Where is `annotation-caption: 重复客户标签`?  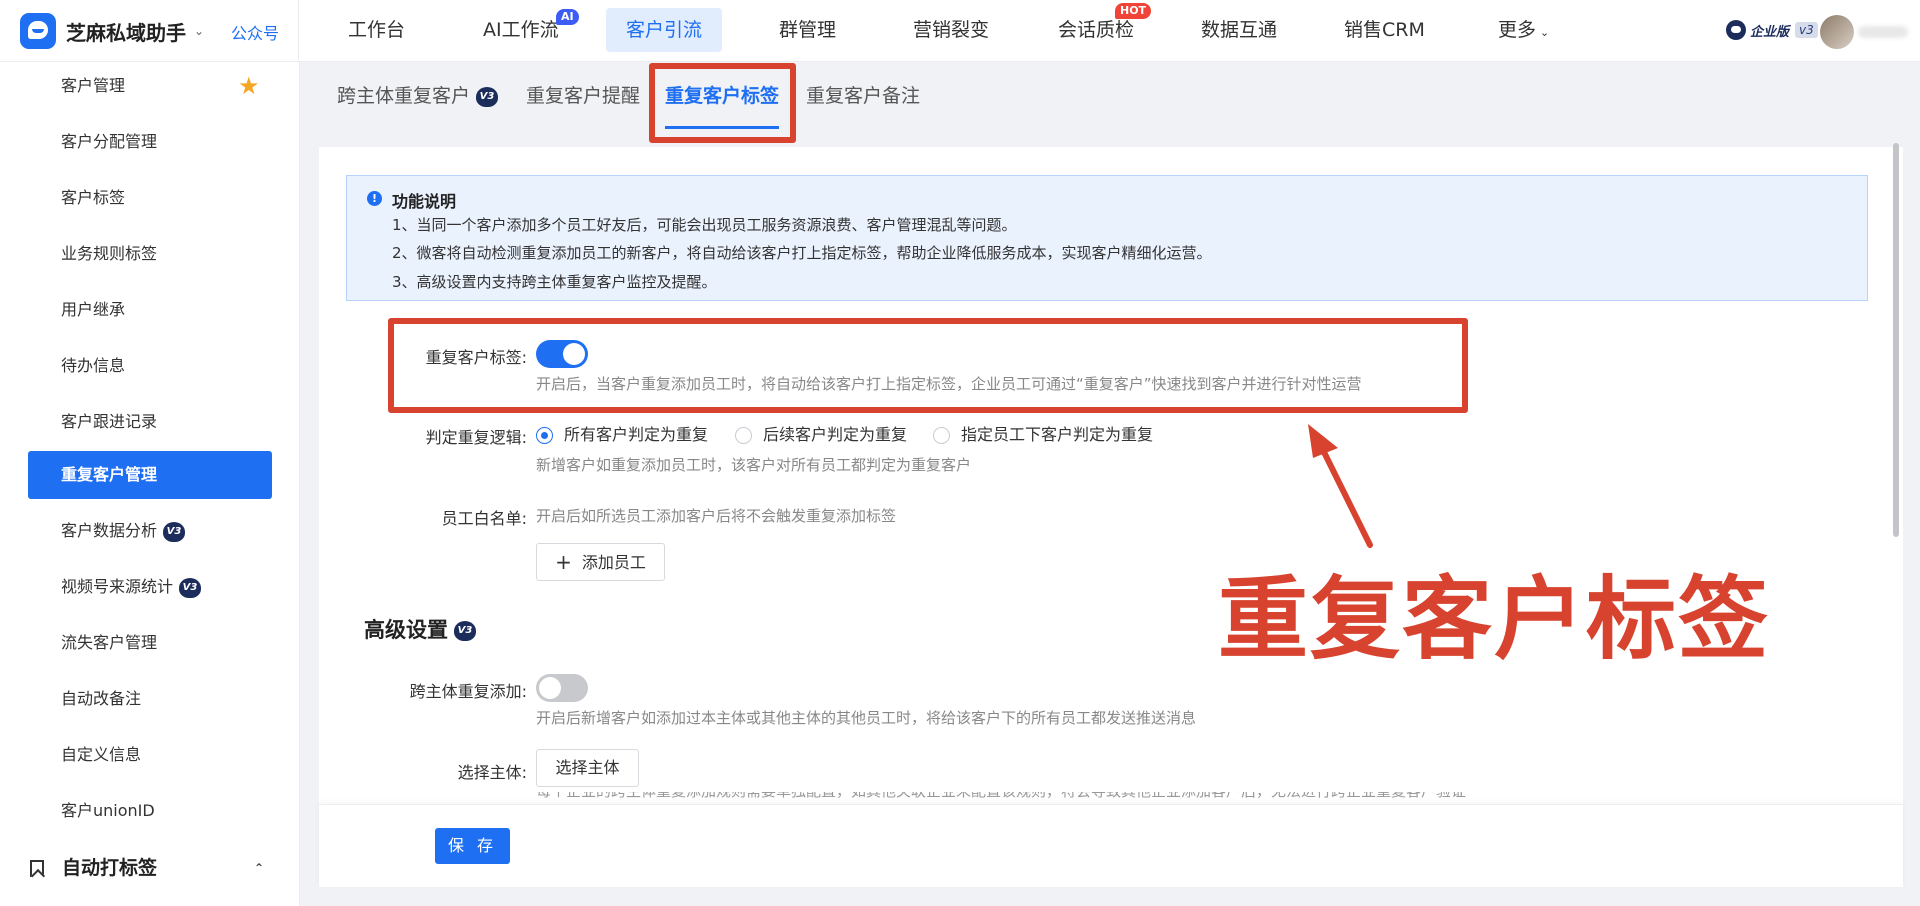 annotation-caption: 重复客户标签 is located at coordinates (1494, 619).